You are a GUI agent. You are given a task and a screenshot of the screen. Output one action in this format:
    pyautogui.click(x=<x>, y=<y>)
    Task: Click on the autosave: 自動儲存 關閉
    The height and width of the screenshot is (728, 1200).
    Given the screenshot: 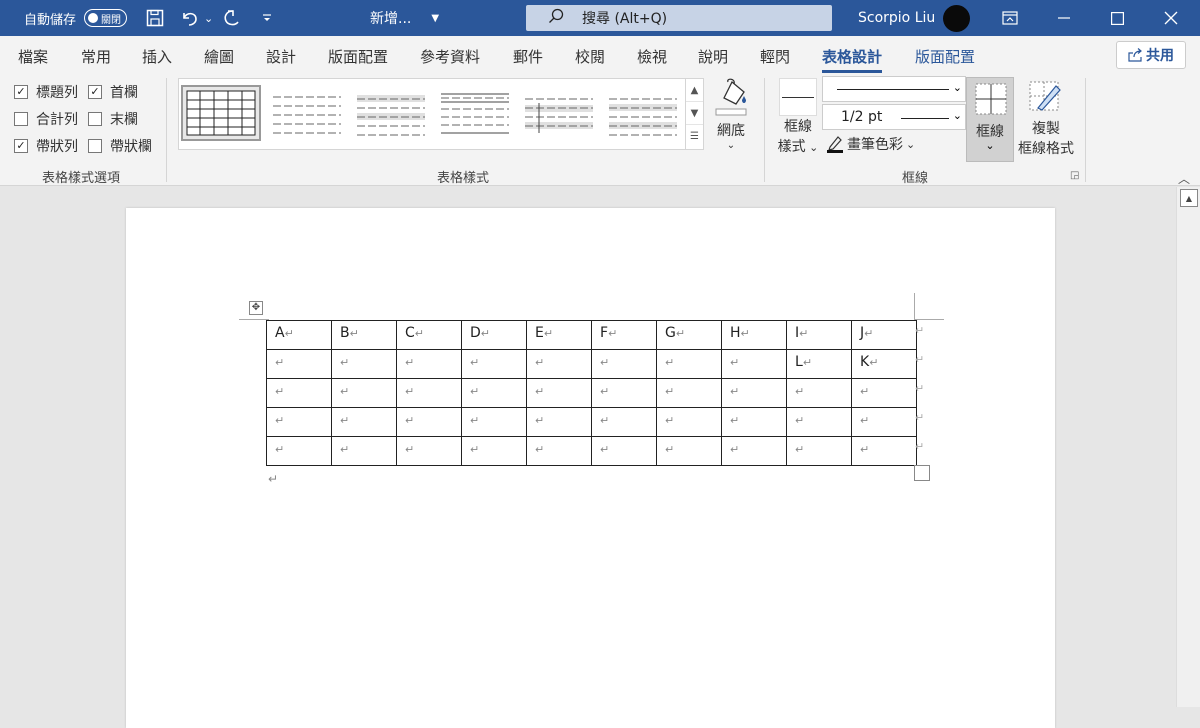 What is the action you would take?
    pyautogui.click(x=76, y=18)
    